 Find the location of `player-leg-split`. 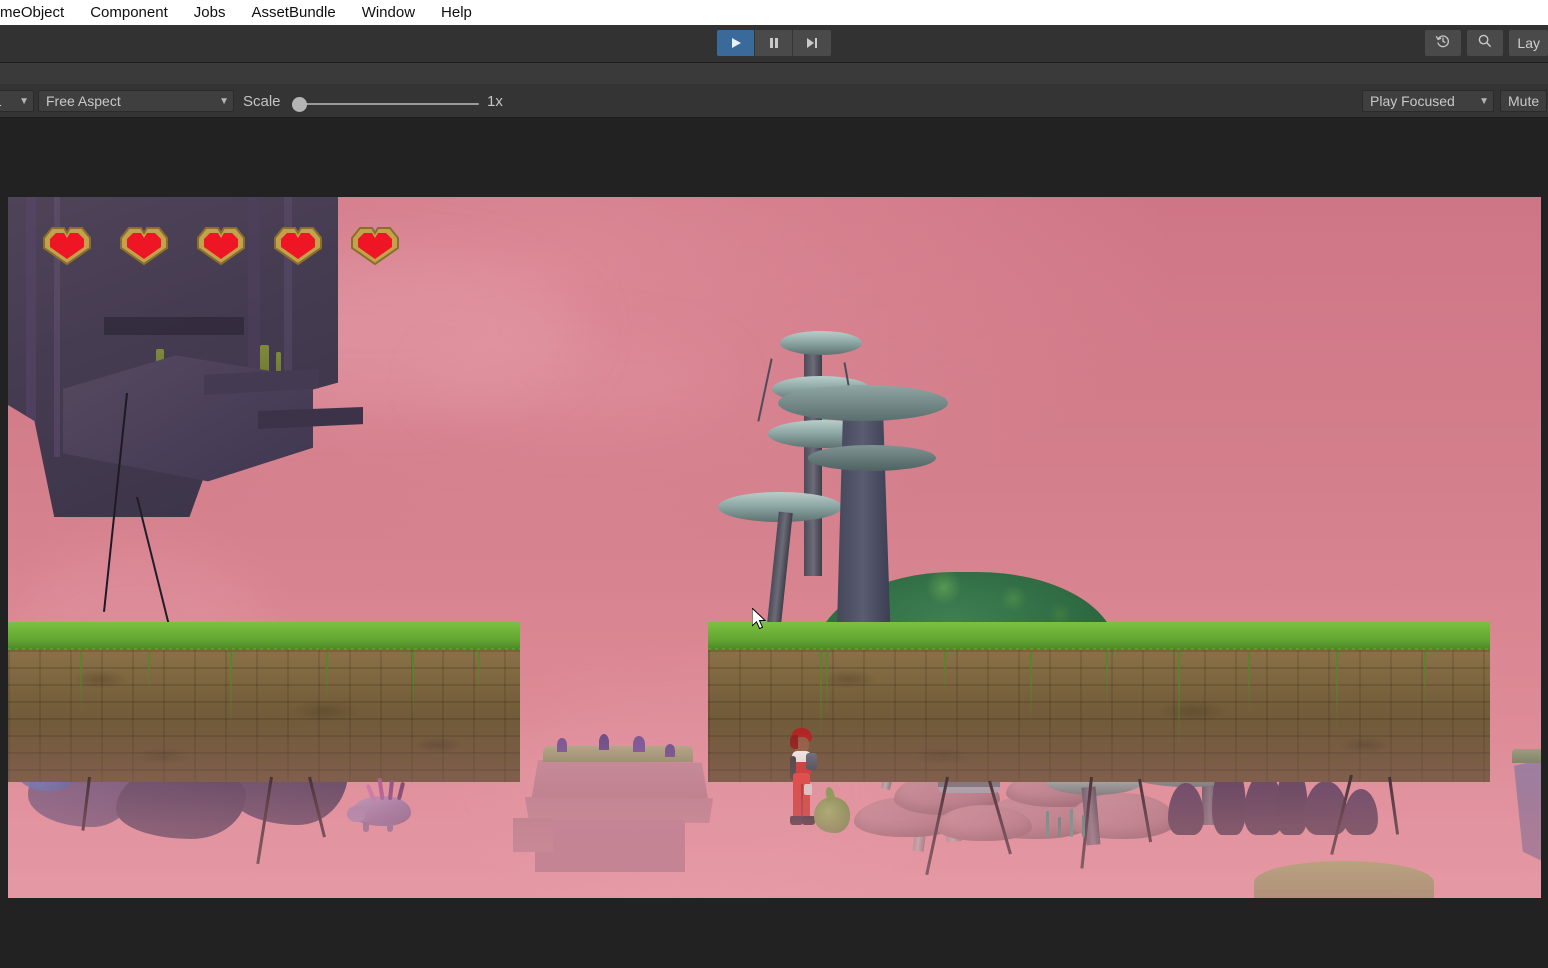

player-leg-split is located at coordinates (802, 801).